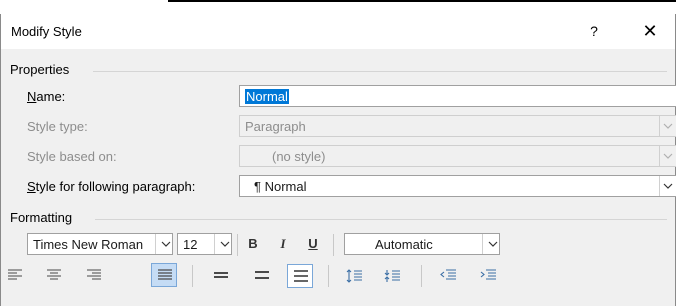  I want to click on line-spacing-down-icon, so click(392, 276).